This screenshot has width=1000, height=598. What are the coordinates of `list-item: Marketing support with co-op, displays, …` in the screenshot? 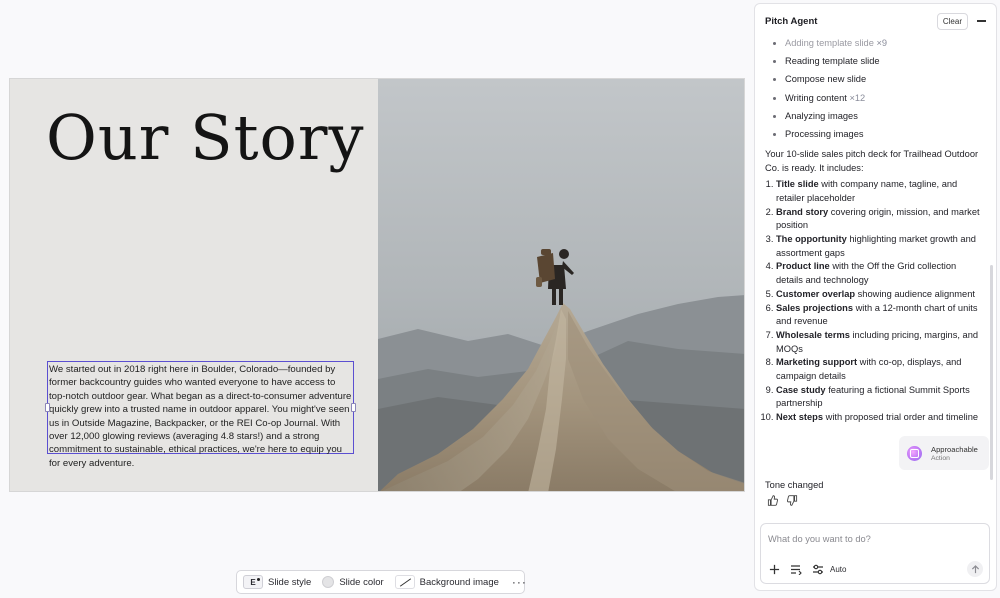 It's located at (878, 369).